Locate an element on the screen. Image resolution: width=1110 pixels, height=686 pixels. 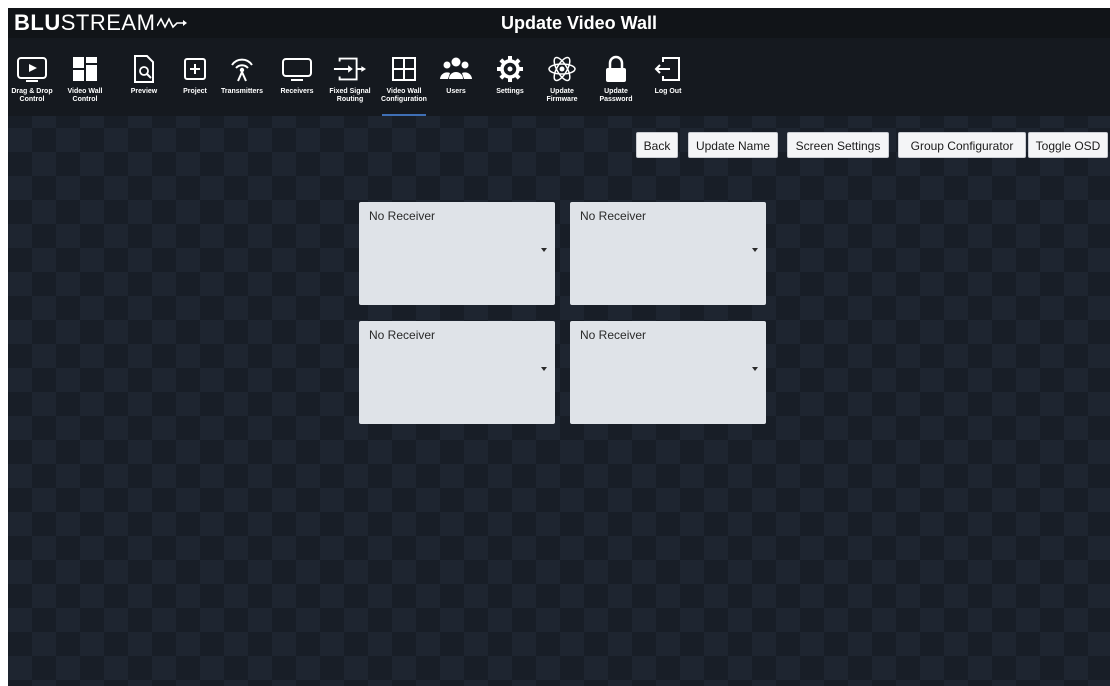
nav-settings: Settings is located at coordinates (510, 77).